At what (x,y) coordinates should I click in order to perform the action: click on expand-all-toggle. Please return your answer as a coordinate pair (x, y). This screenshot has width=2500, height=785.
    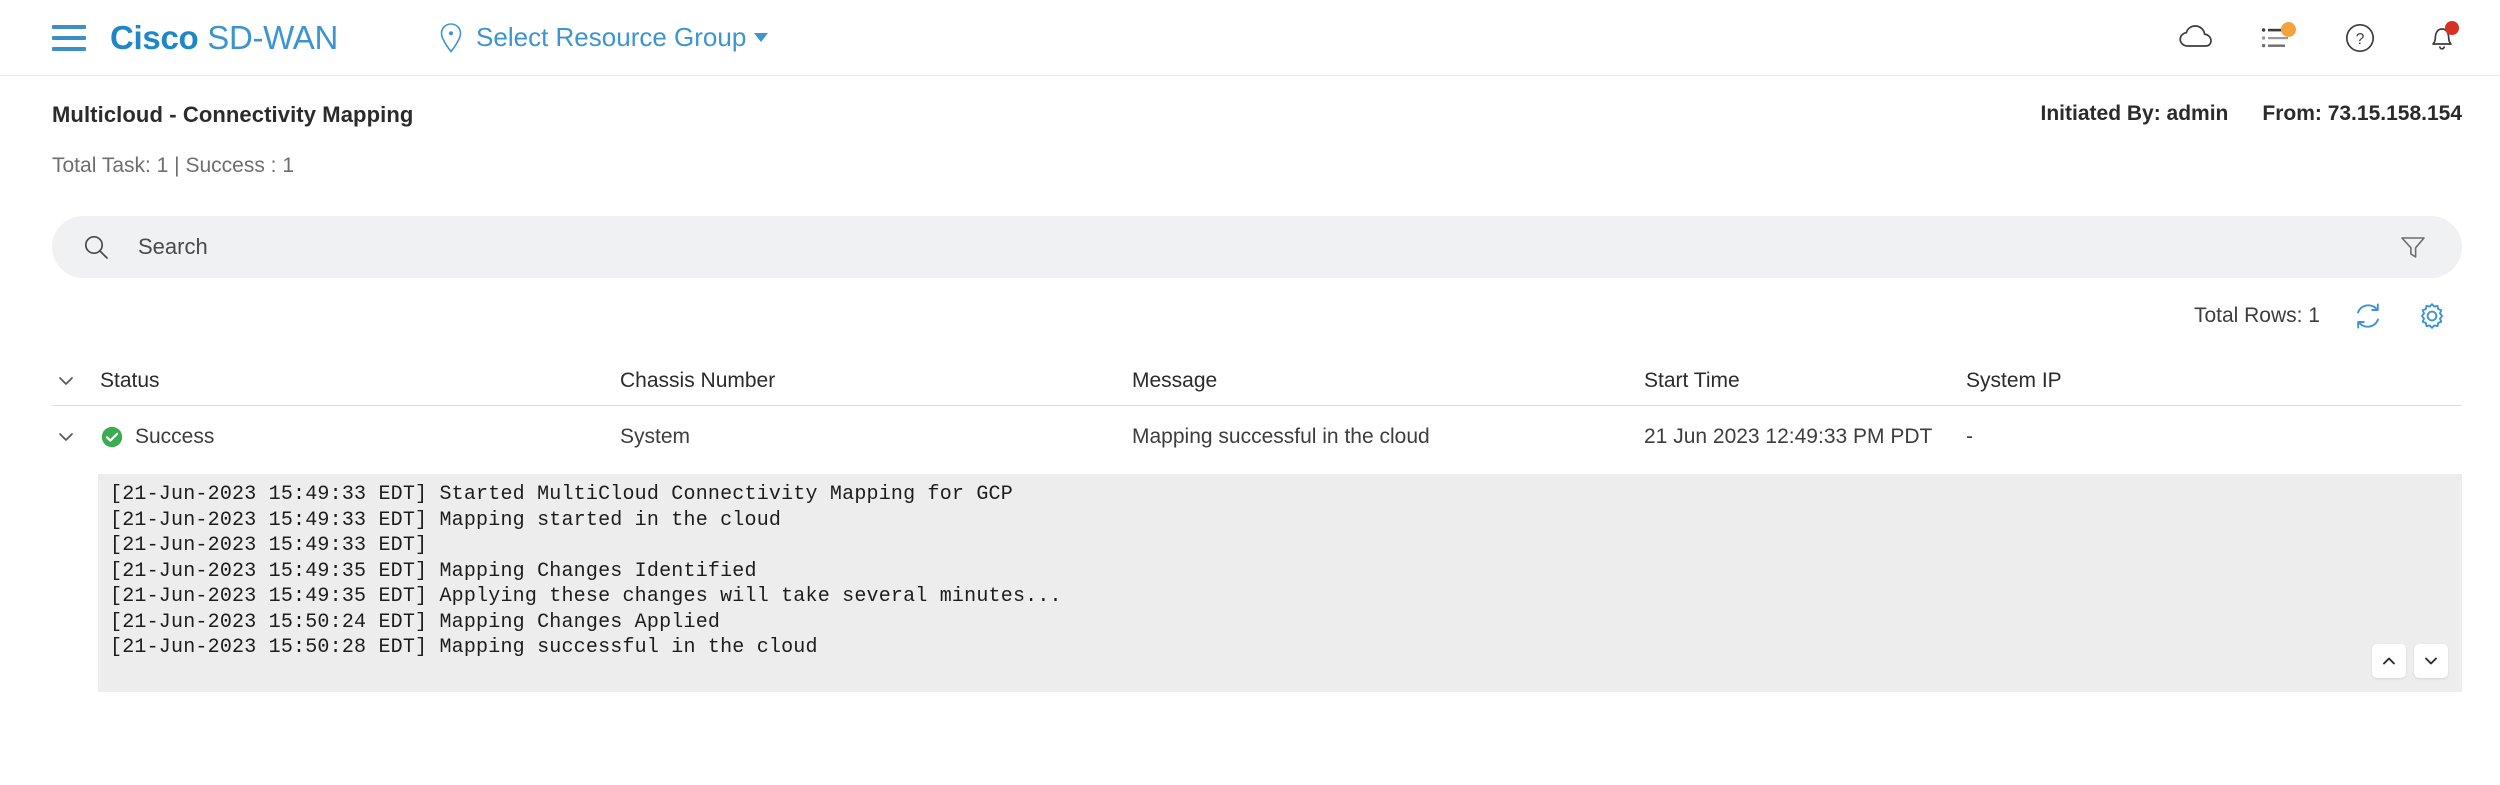
    Looking at the image, I should click on (76, 381).